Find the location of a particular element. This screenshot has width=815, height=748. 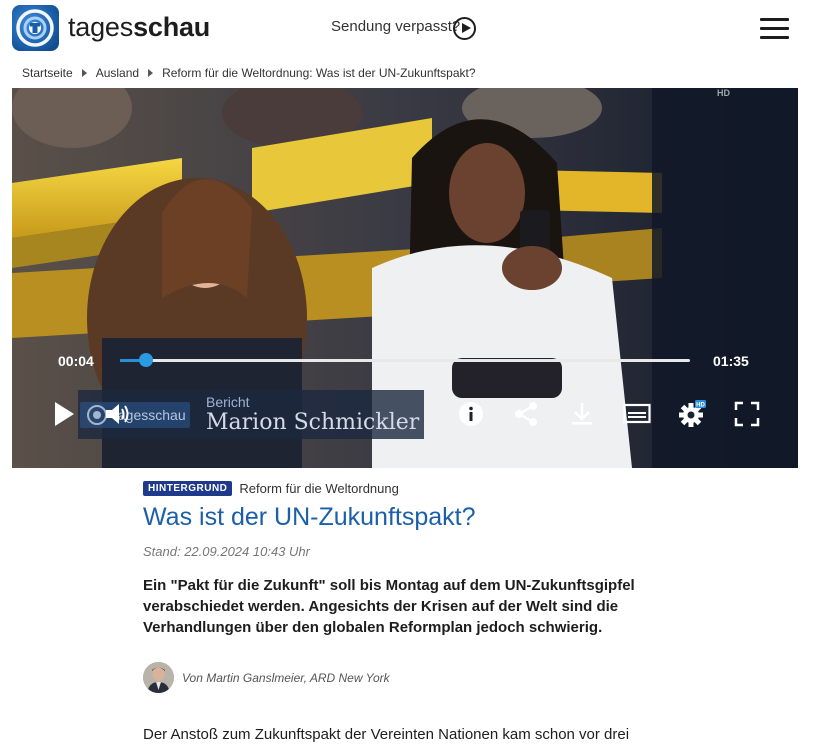

author-byline: Von Martin Ganslmeier, ARD New York is located at coordinates (266, 677).